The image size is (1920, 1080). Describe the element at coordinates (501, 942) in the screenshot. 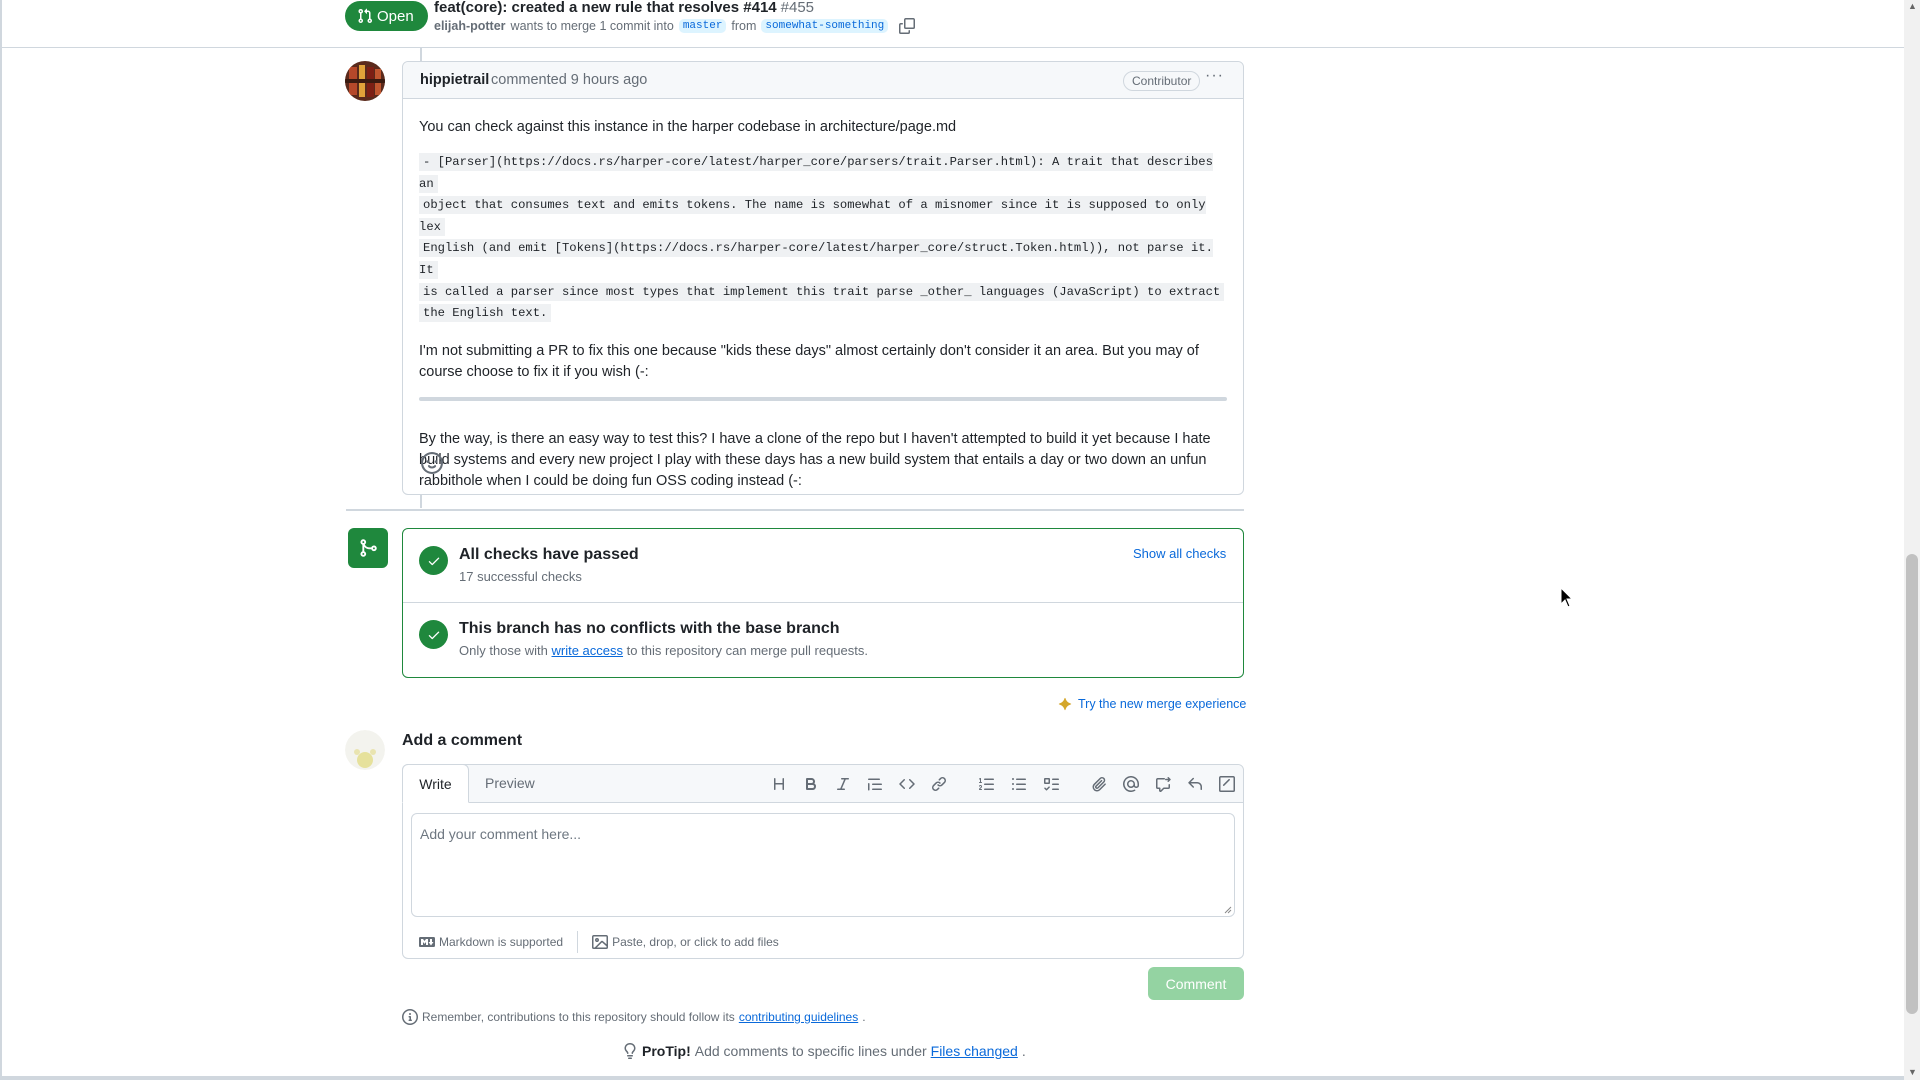

I see `markdown-note: Markdown is supported` at that location.